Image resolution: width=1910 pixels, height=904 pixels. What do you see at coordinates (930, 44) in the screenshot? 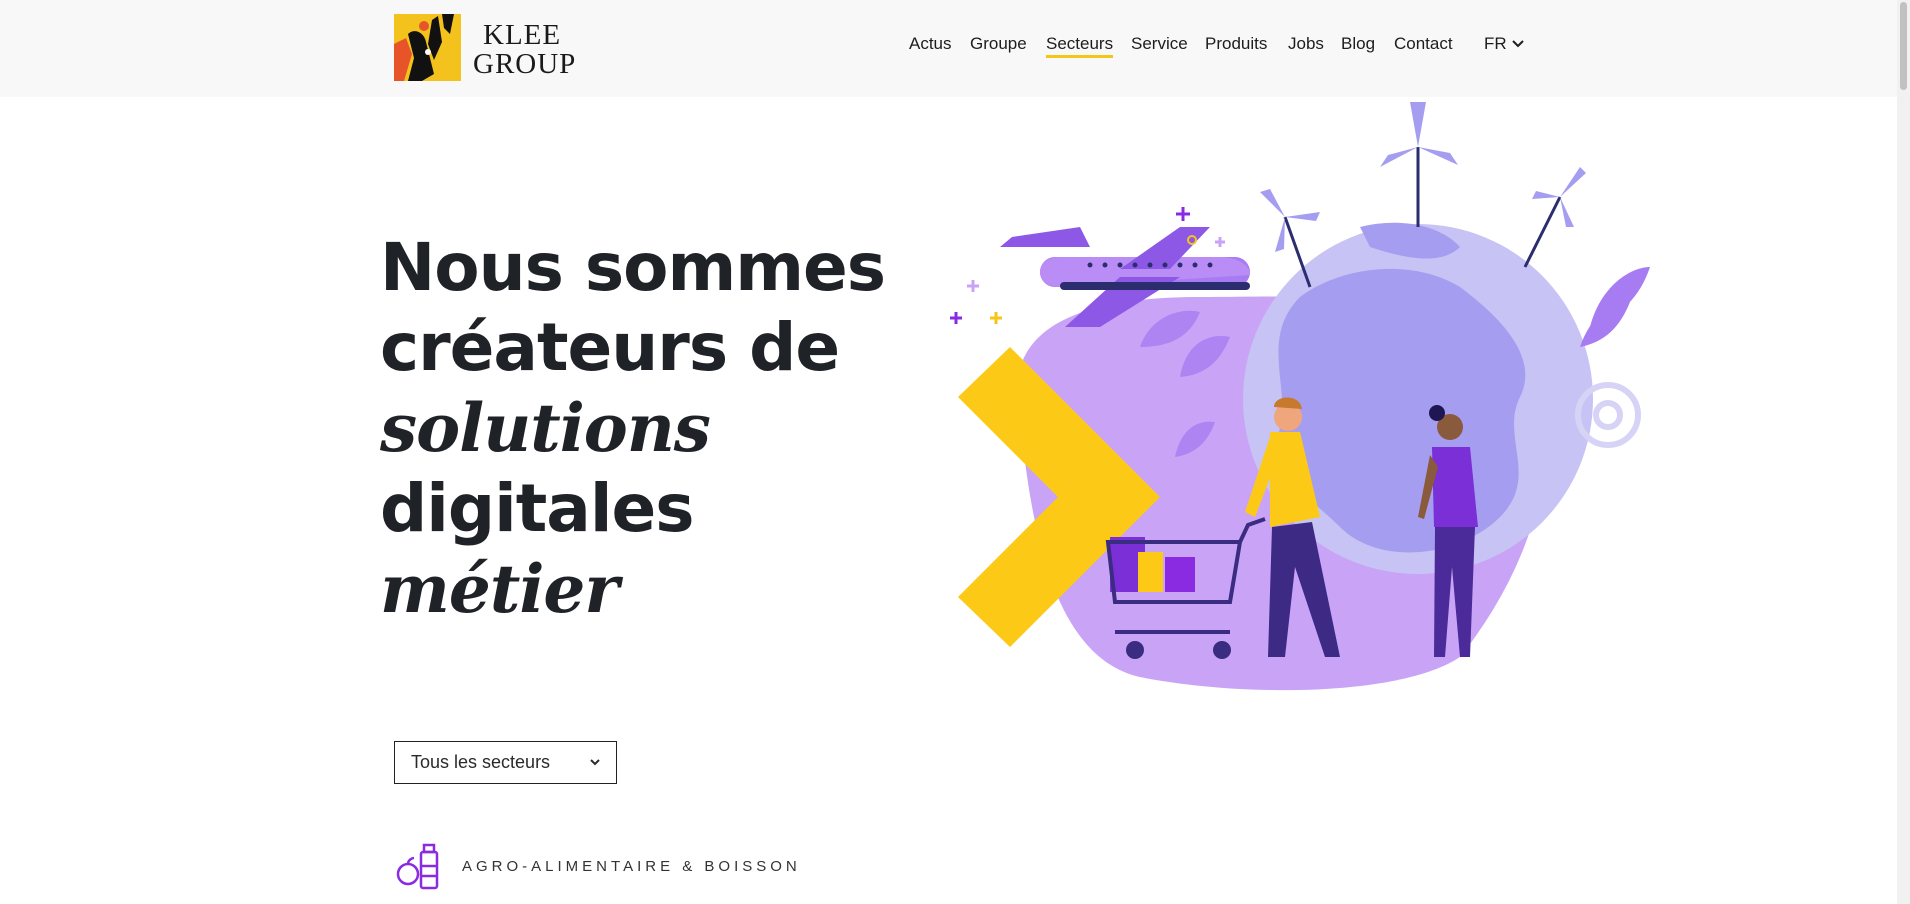
I see `nav-item-actus: Actus` at bounding box center [930, 44].